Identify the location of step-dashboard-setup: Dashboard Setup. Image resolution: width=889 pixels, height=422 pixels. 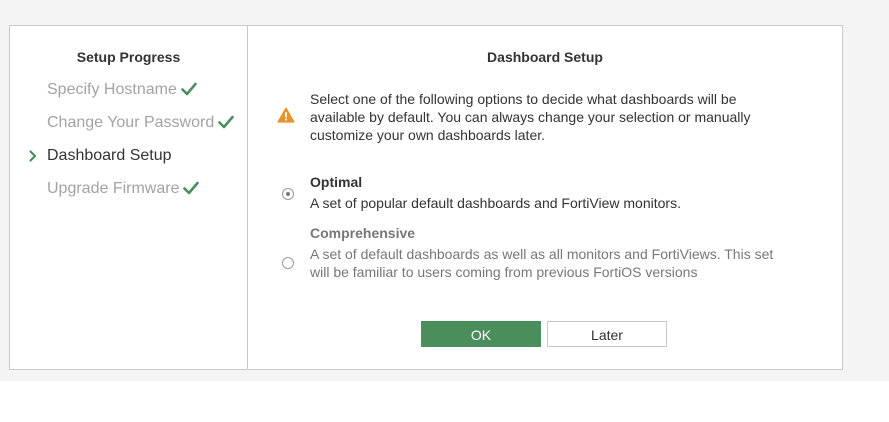
(128, 161).